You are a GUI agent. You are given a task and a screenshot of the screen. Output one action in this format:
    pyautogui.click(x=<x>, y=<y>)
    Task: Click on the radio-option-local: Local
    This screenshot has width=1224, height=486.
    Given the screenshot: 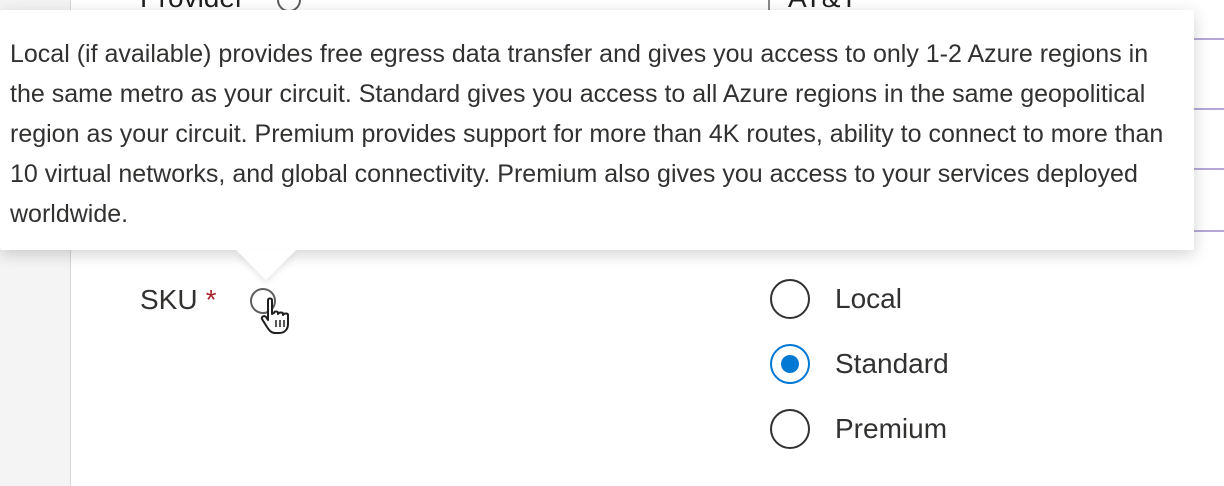 What is the action you would take?
    pyautogui.click(x=859, y=299)
    